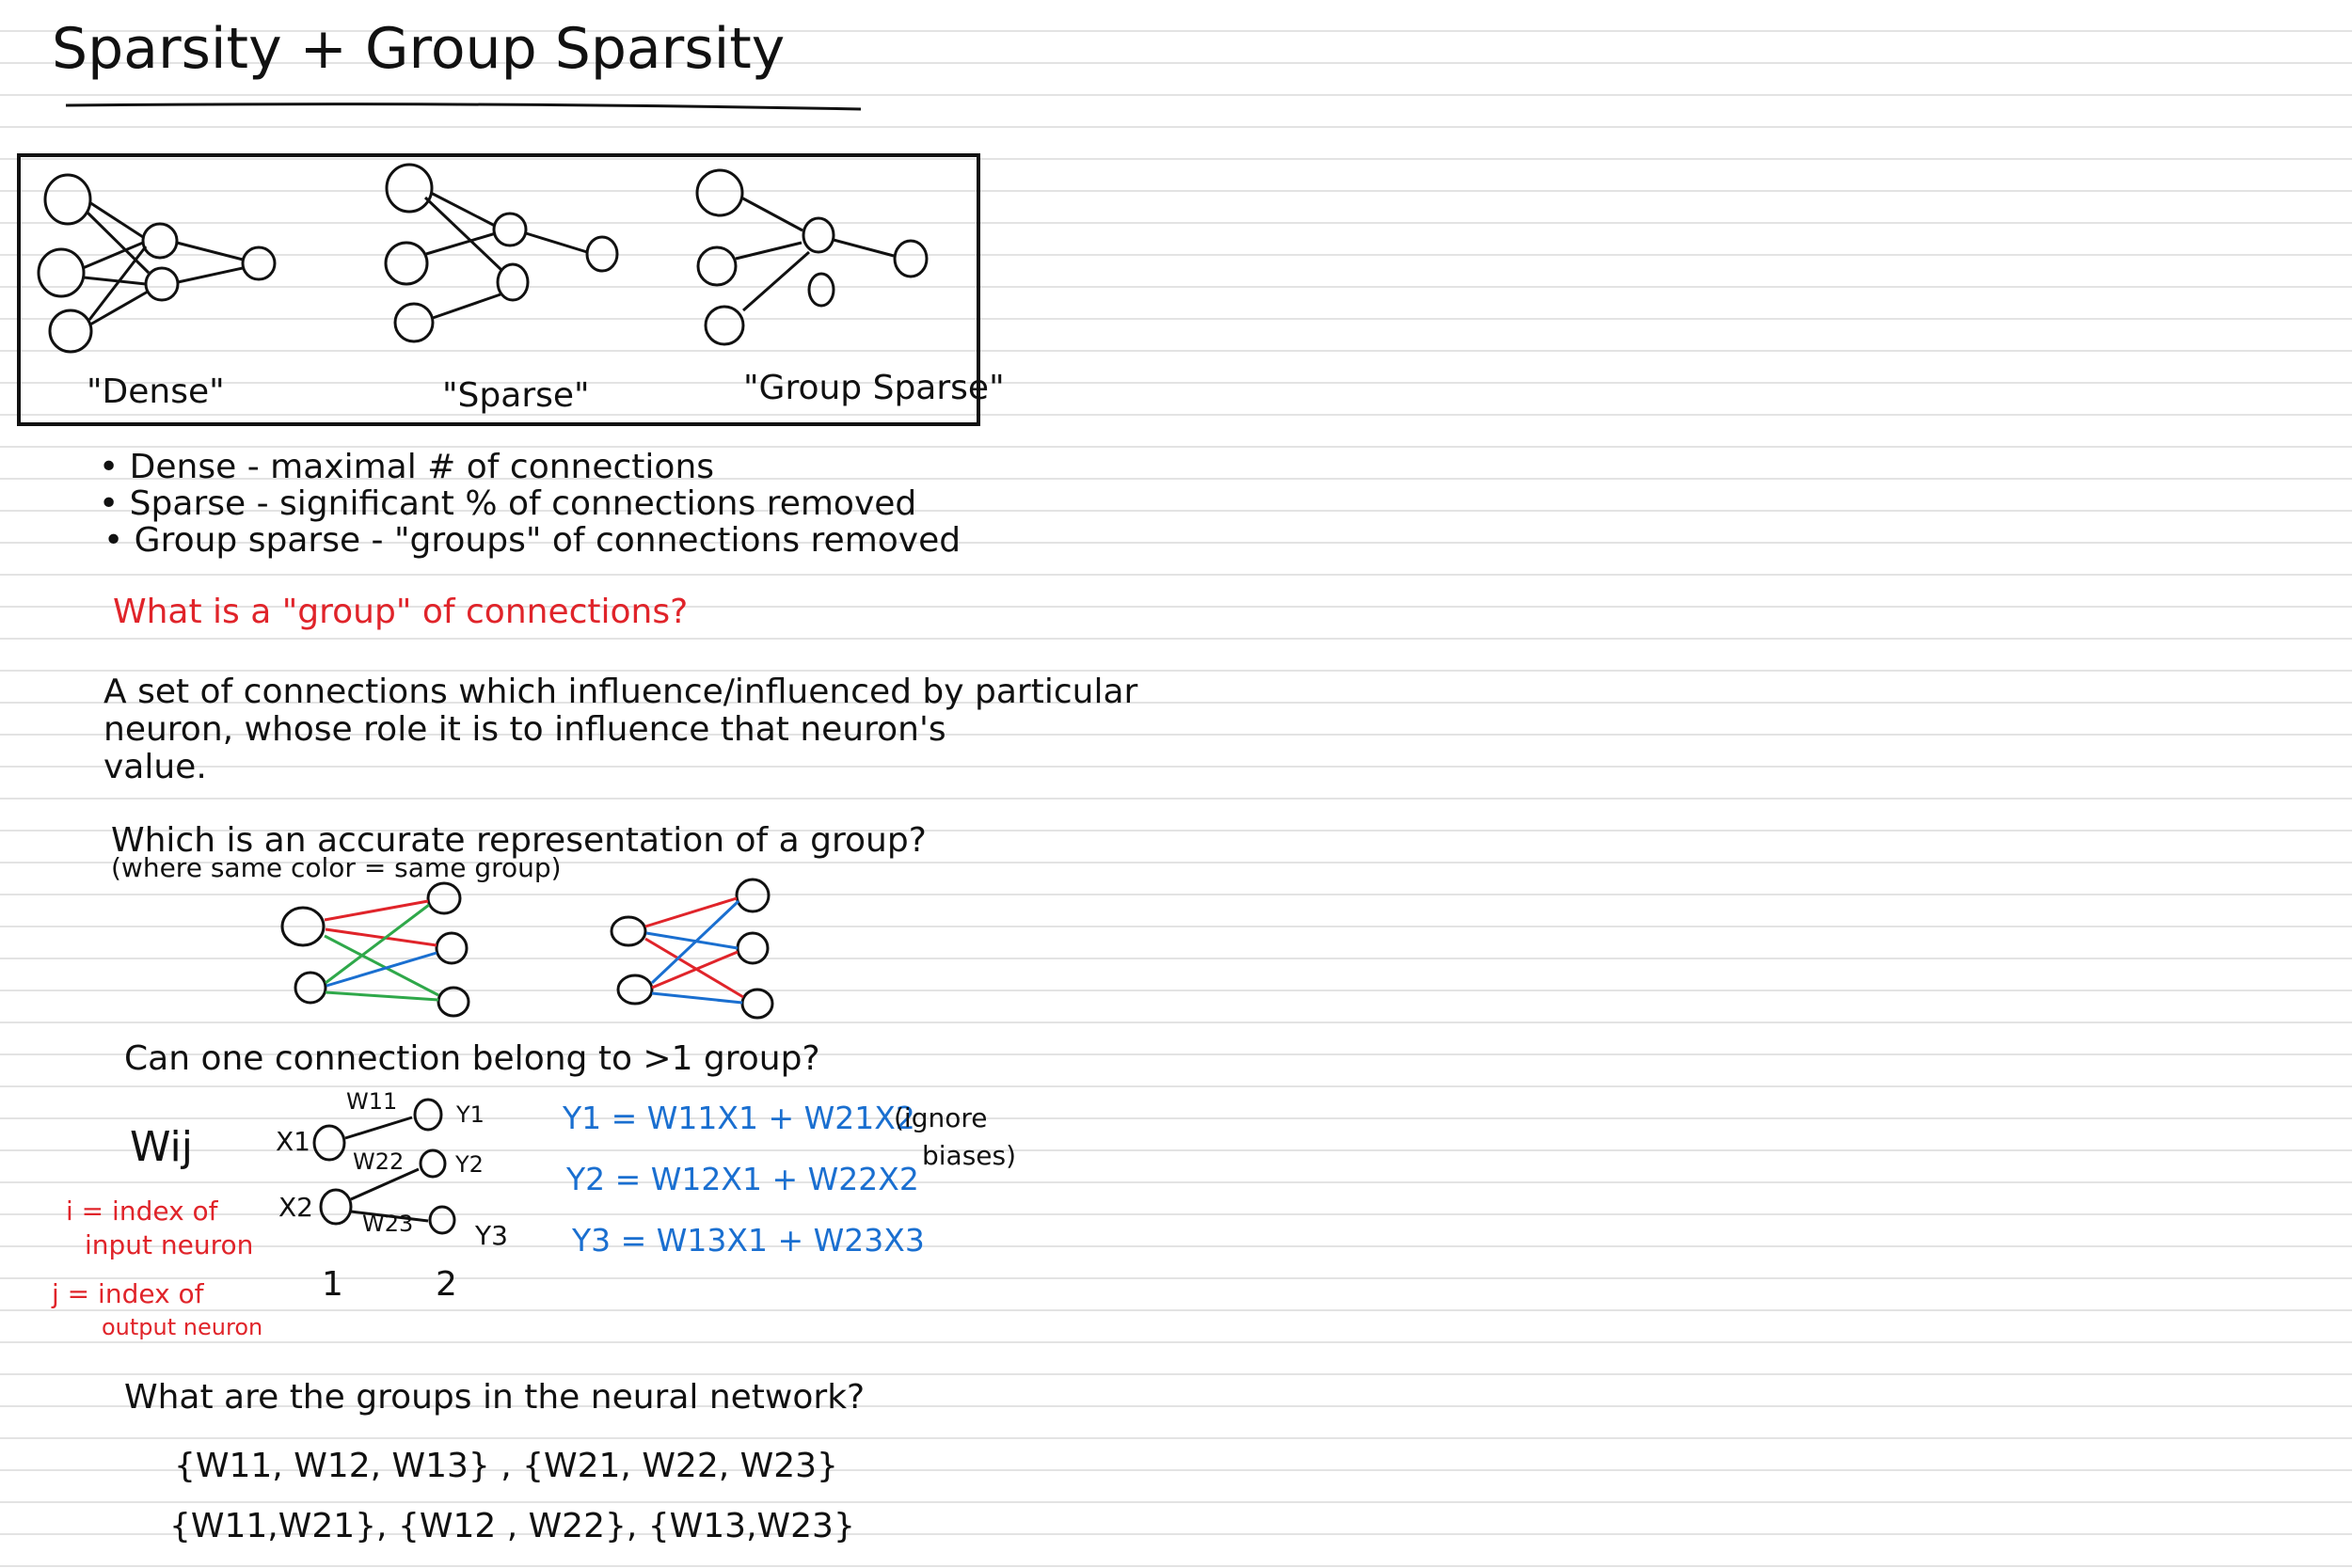 Image resolution: width=2352 pixels, height=1568 pixels. I want to click on i-definition-1: i = index of, so click(142, 1212).